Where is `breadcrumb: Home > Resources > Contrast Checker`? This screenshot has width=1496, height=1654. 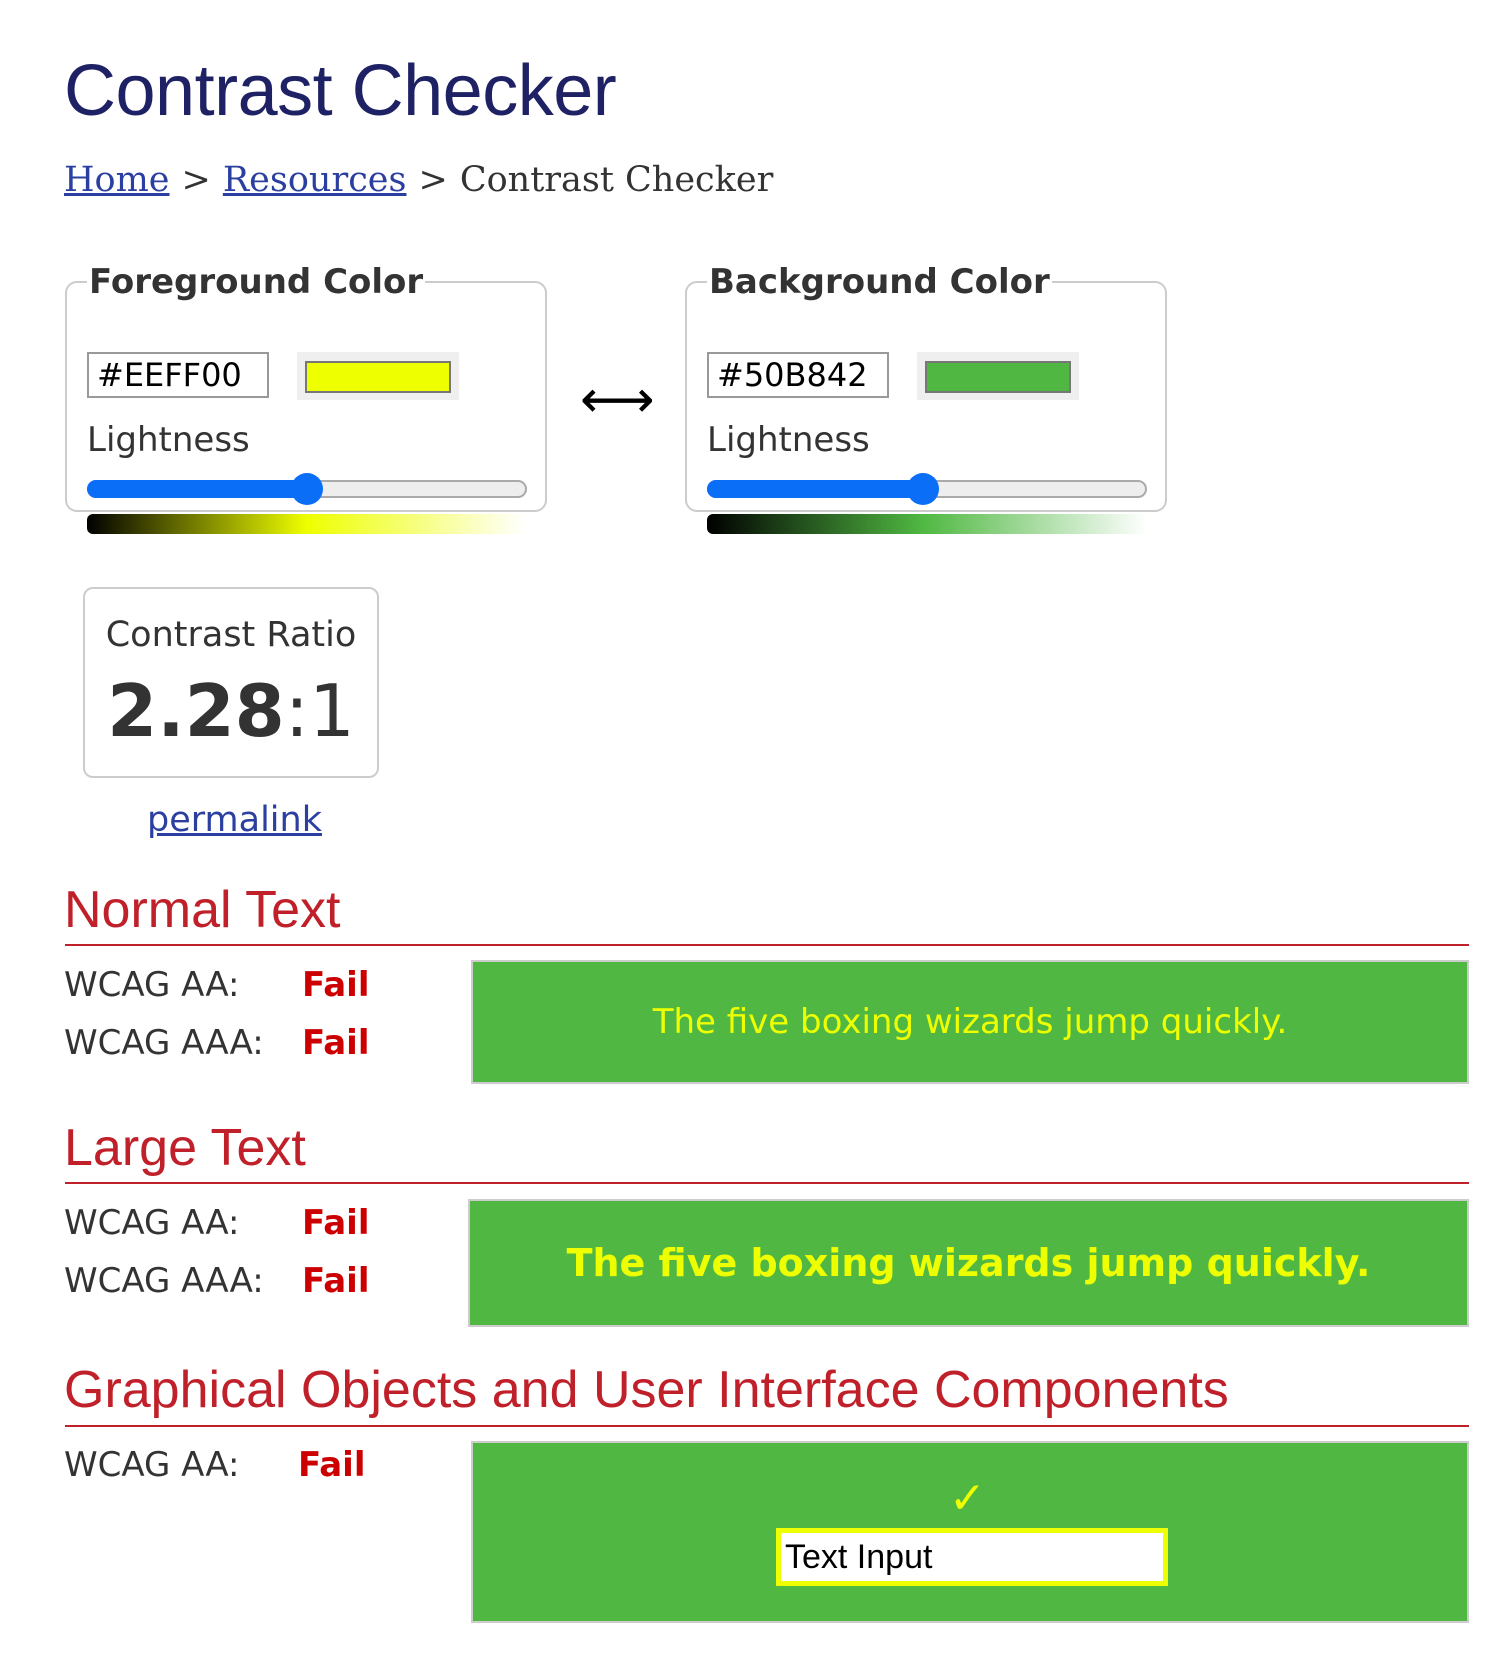
breadcrumb: Home > Resources > Contrast Checker is located at coordinates (418, 180).